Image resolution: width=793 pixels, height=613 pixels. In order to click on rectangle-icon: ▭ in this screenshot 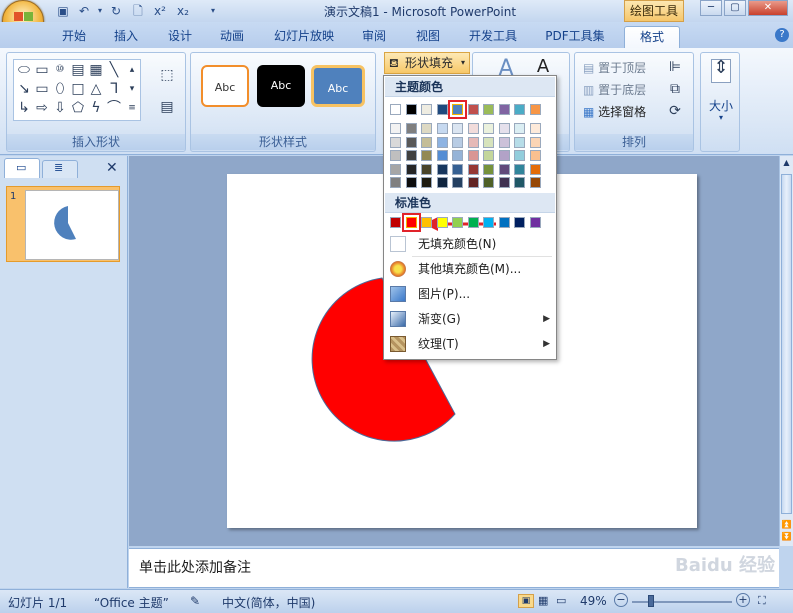, I will do `click(42, 70)`.